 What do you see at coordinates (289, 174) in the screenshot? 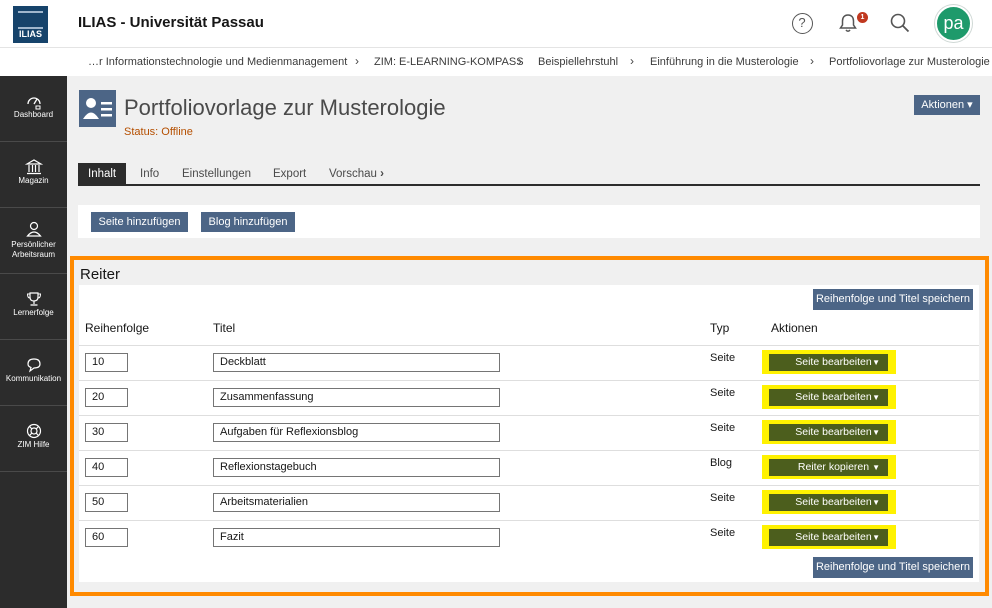
I see `tab-export: Export` at bounding box center [289, 174].